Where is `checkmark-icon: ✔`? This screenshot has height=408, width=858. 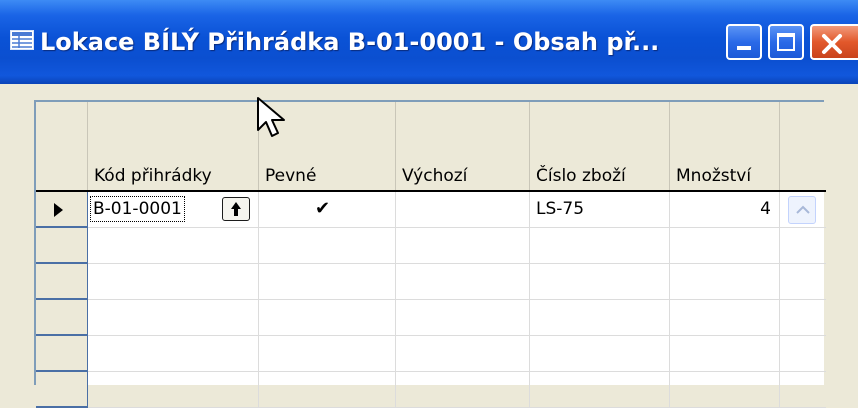 checkmark-icon: ✔ is located at coordinates (323, 208).